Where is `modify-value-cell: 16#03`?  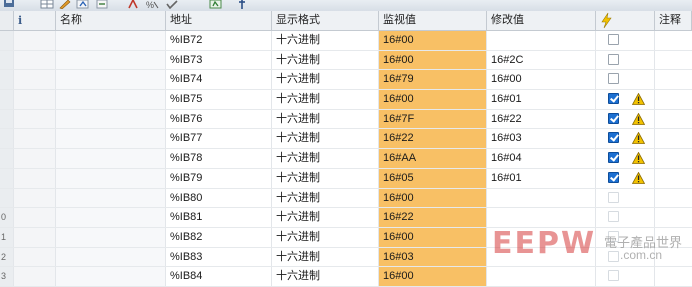 modify-value-cell: 16#03 is located at coordinates (541, 139).